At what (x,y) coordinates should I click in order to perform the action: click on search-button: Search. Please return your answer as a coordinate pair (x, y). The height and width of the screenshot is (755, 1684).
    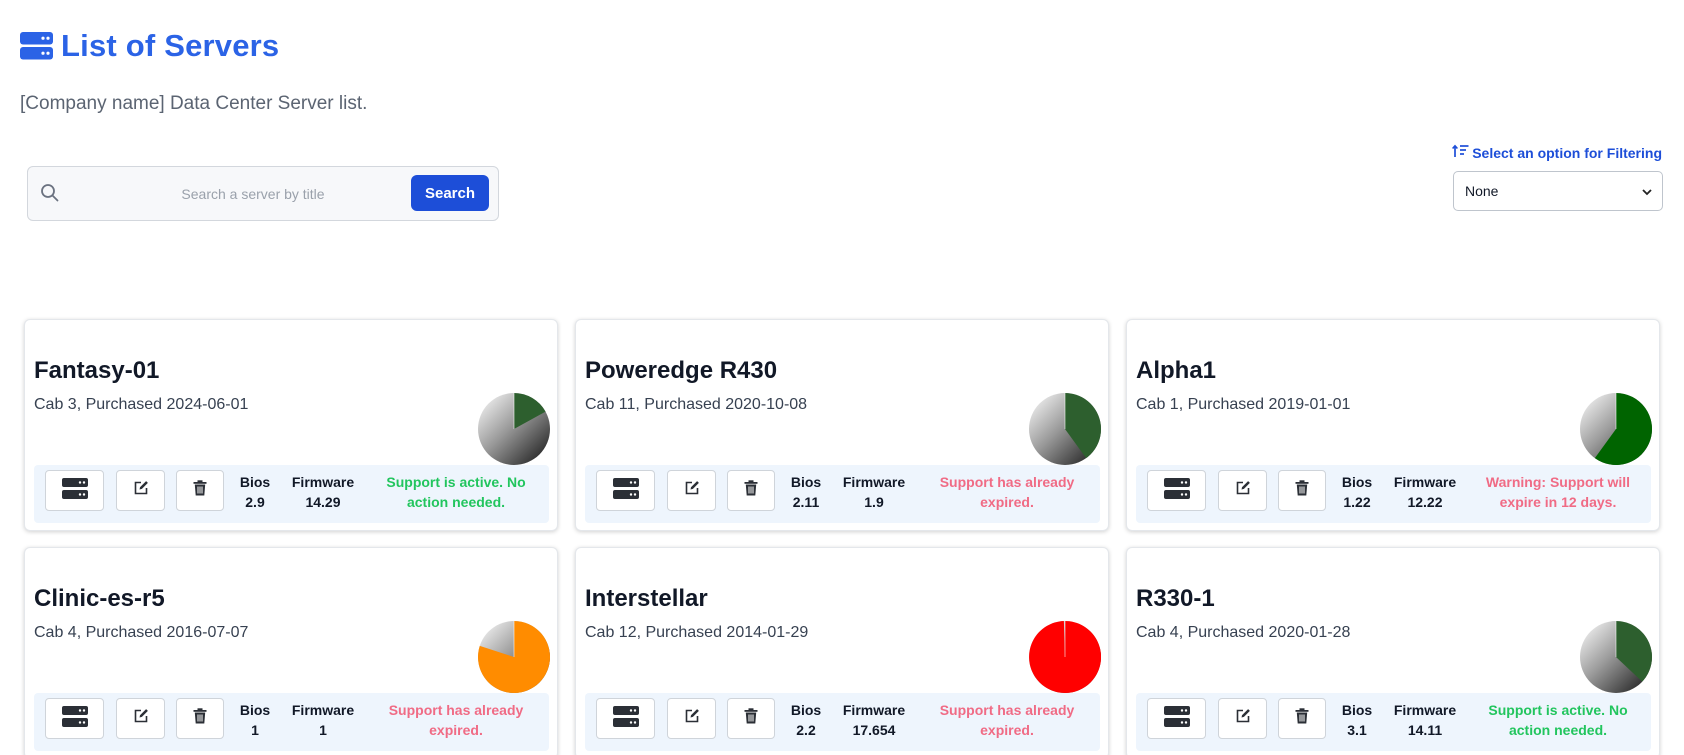
    Looking at the image, I should click on (450, 193).